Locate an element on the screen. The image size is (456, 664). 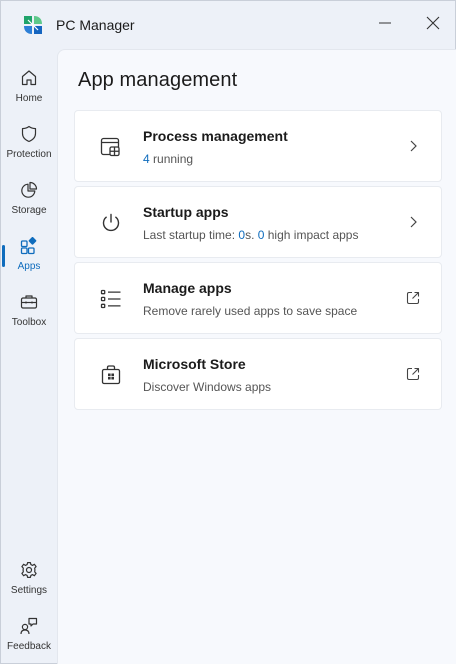
startup-time-prefix: Last startup time: is located at coordinates (191, 235).